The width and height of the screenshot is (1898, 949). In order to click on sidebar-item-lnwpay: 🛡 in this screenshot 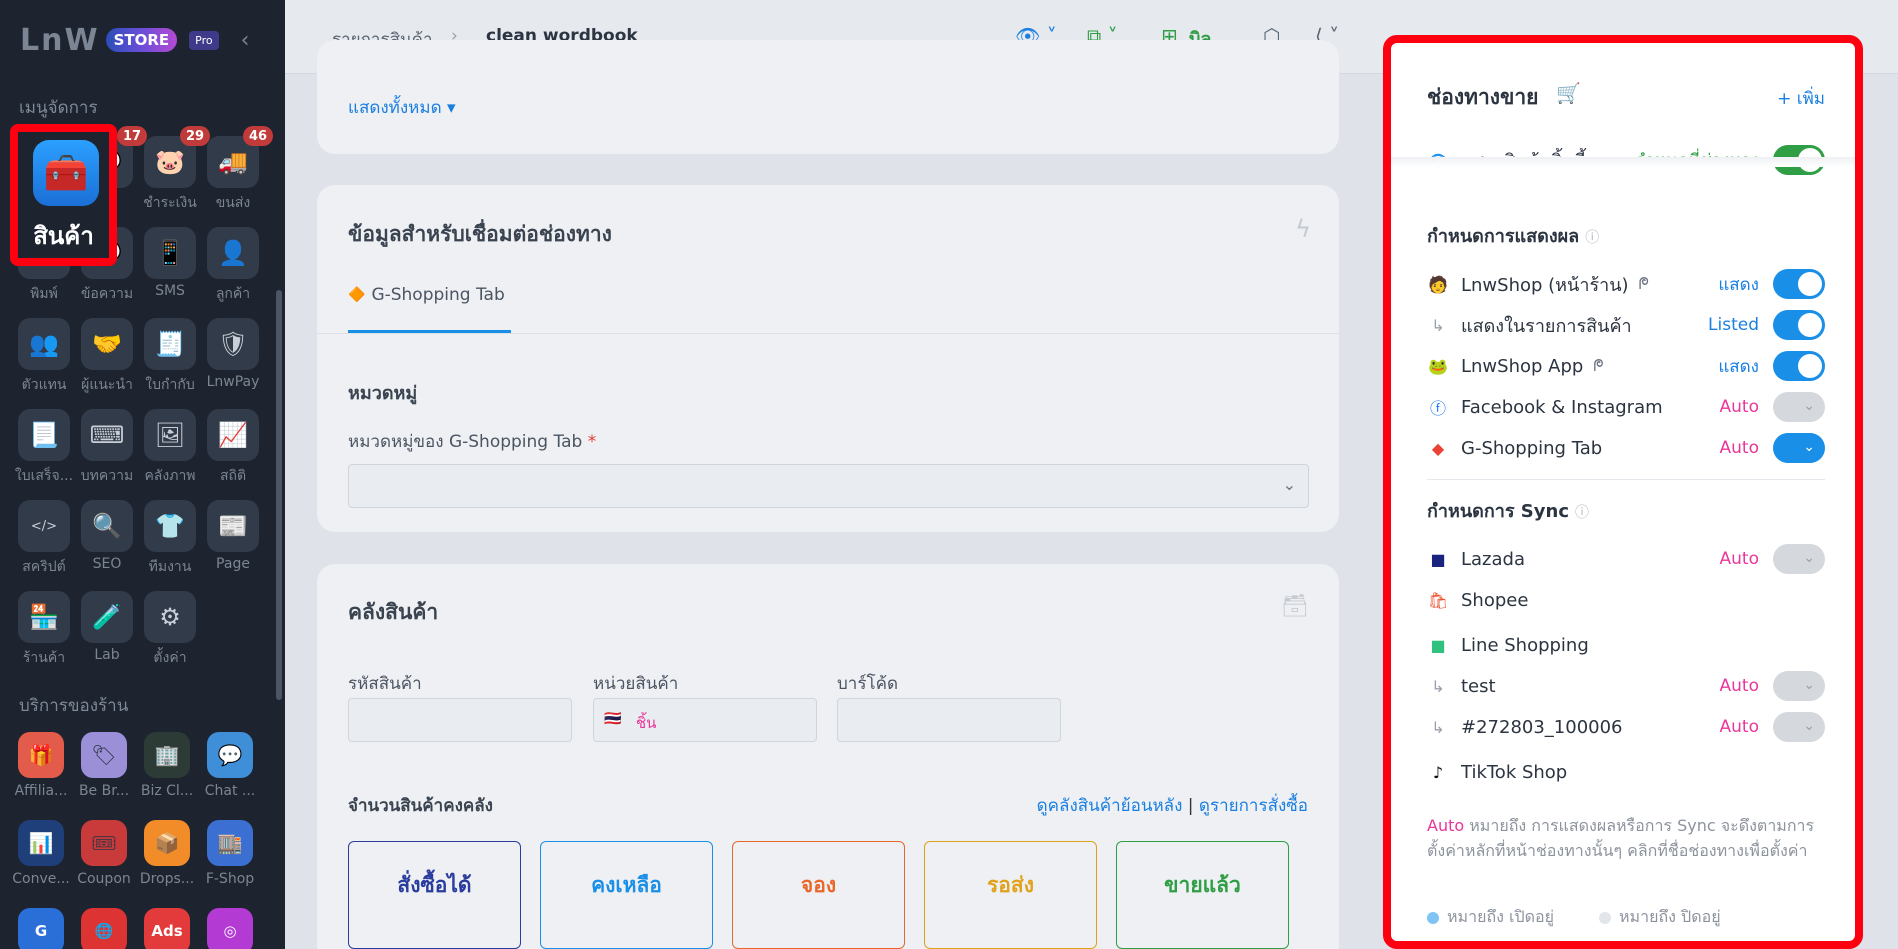, I will do `click(233, 344)`.